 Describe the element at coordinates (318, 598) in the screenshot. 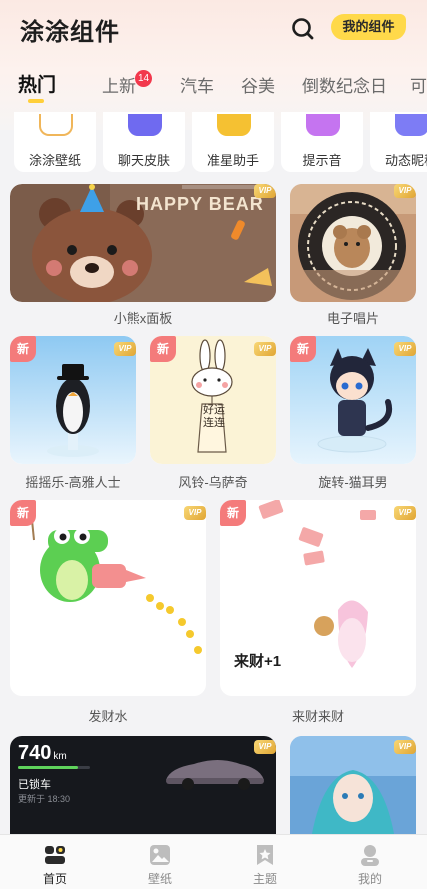

I see `widget-card-fortune: 来财+1 新 VIP` at that location.